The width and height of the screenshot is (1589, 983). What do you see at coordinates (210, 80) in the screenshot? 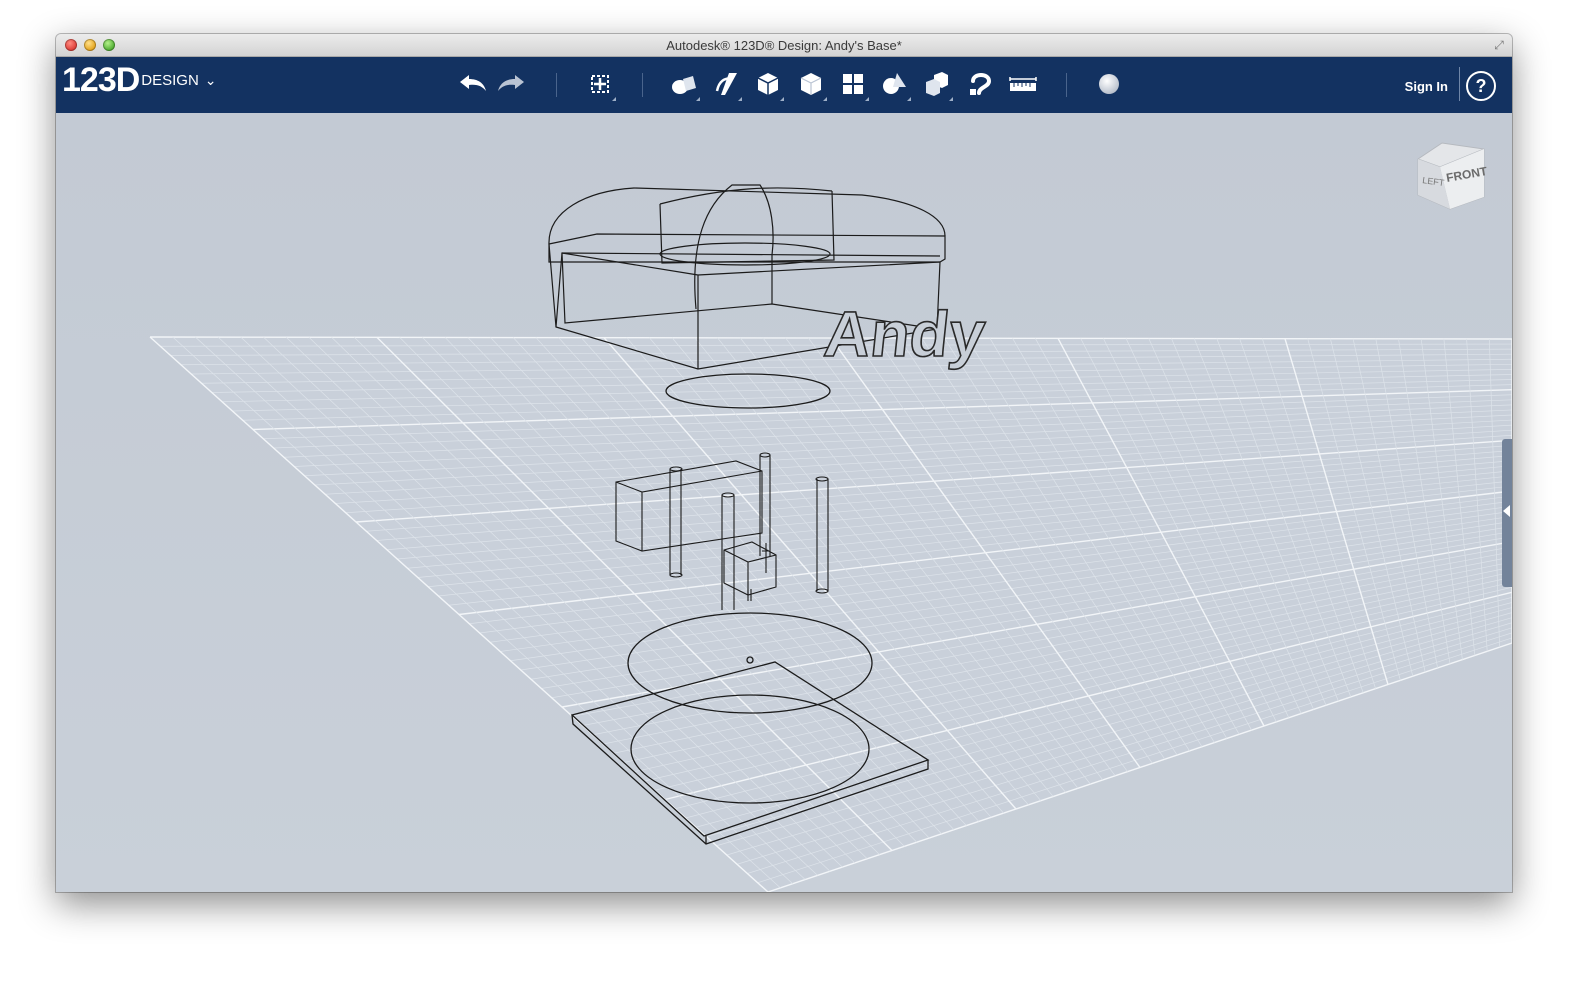
I see `chevron-down-icon: ⌄` at bounding box center [210, 80].